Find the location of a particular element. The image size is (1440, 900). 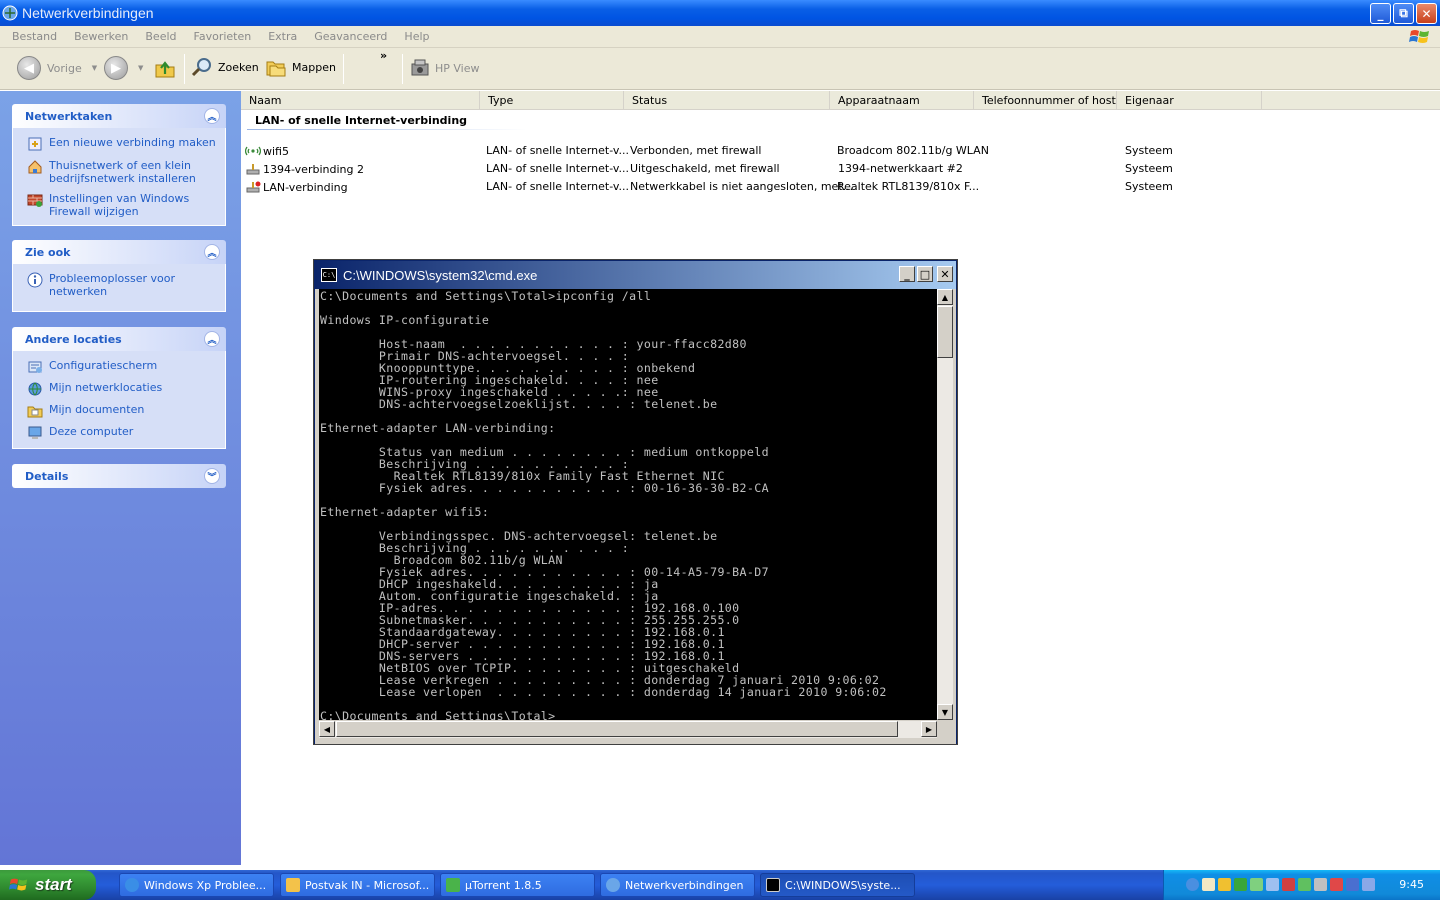

place-control-panel: Configuratiescherm is located at coordinates (122, 367).